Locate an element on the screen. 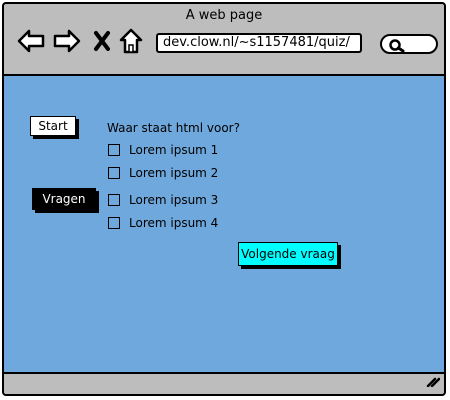 The width and height of the screenshot is (450, 400). search-field is located at coordinates (409, 44).